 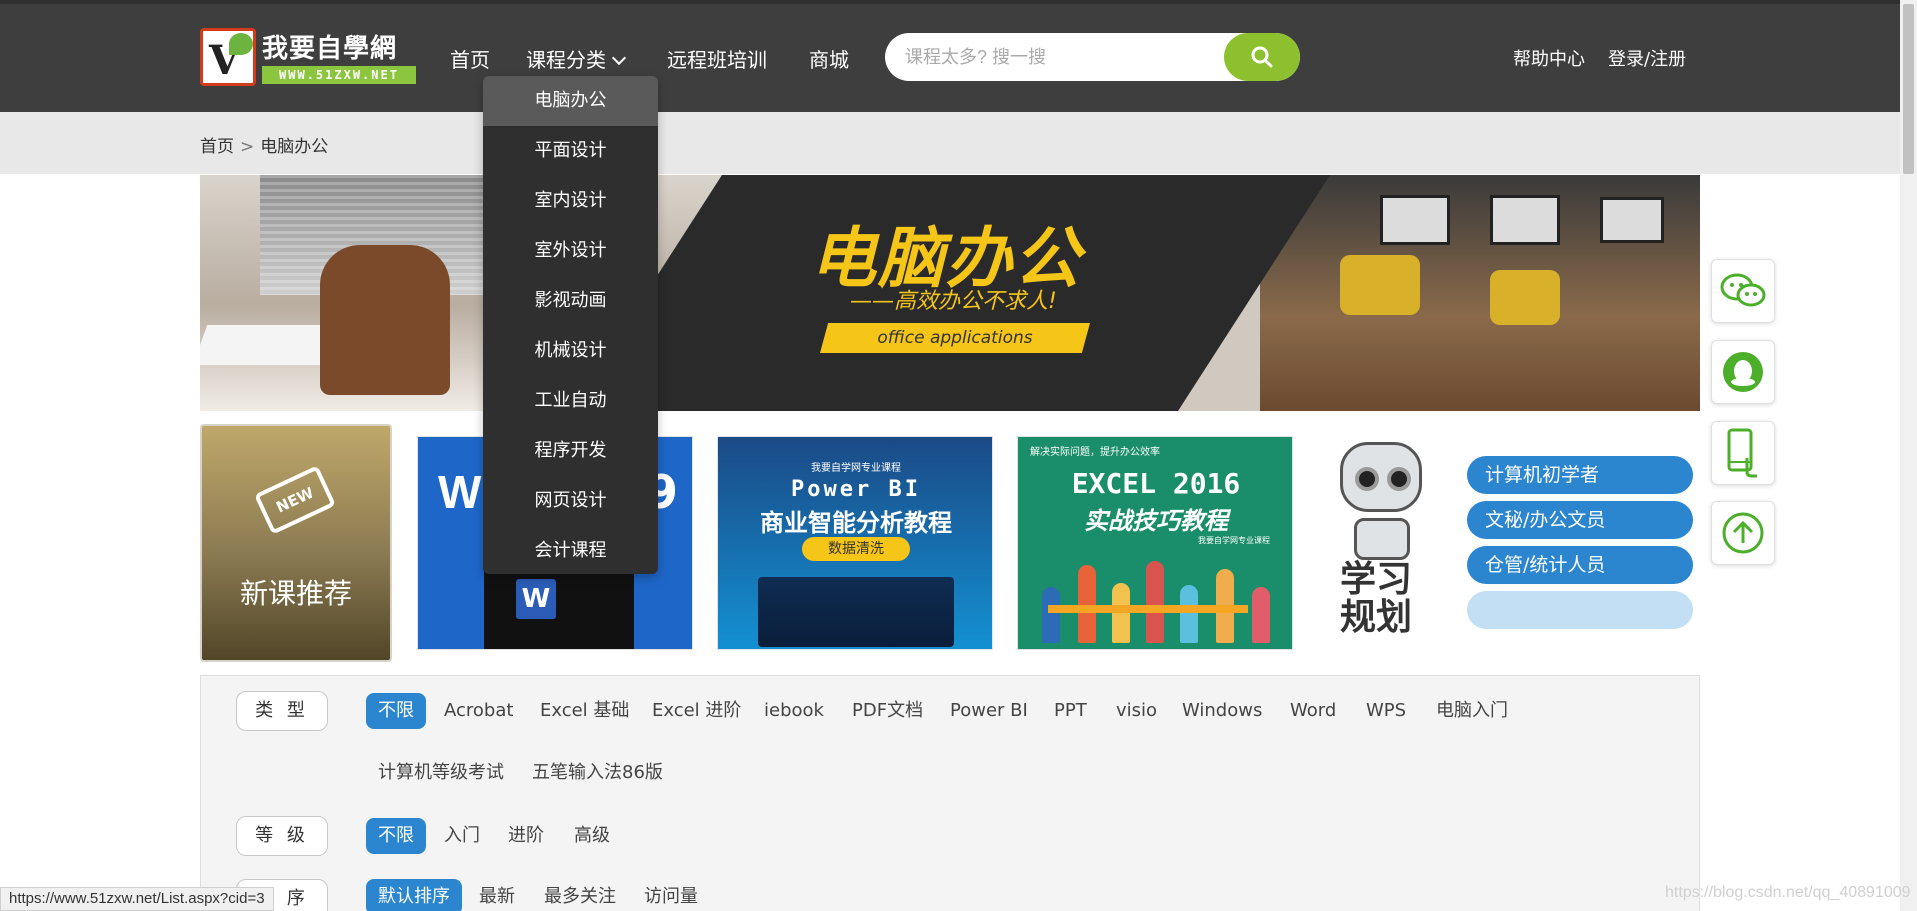 What do you see at coordinates (1788, 892) in the screenshot?
I see `watermark: https://blog.csdn.net/qq_40891009` at bounding box center [1788, 892].